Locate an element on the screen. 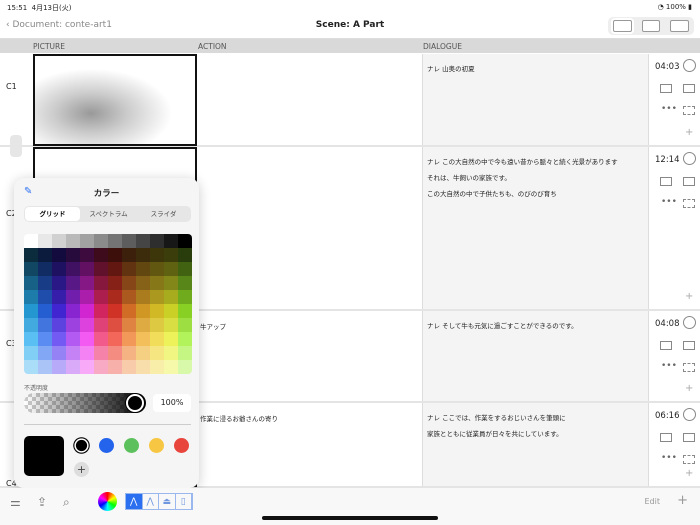  cut-duration: 06:16 is located at coordinates (667, 416).